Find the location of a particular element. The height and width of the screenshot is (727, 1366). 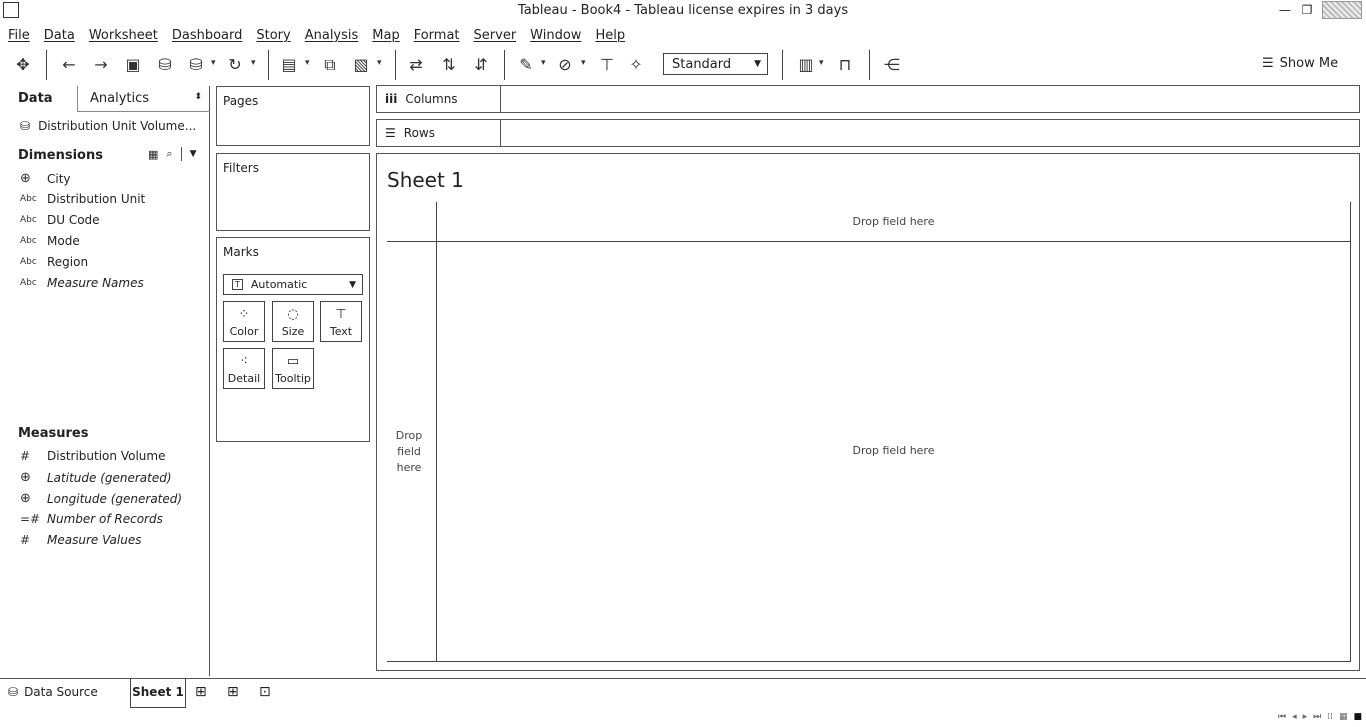

refresh-icon: ↻ is located at coordinates (235, 65).